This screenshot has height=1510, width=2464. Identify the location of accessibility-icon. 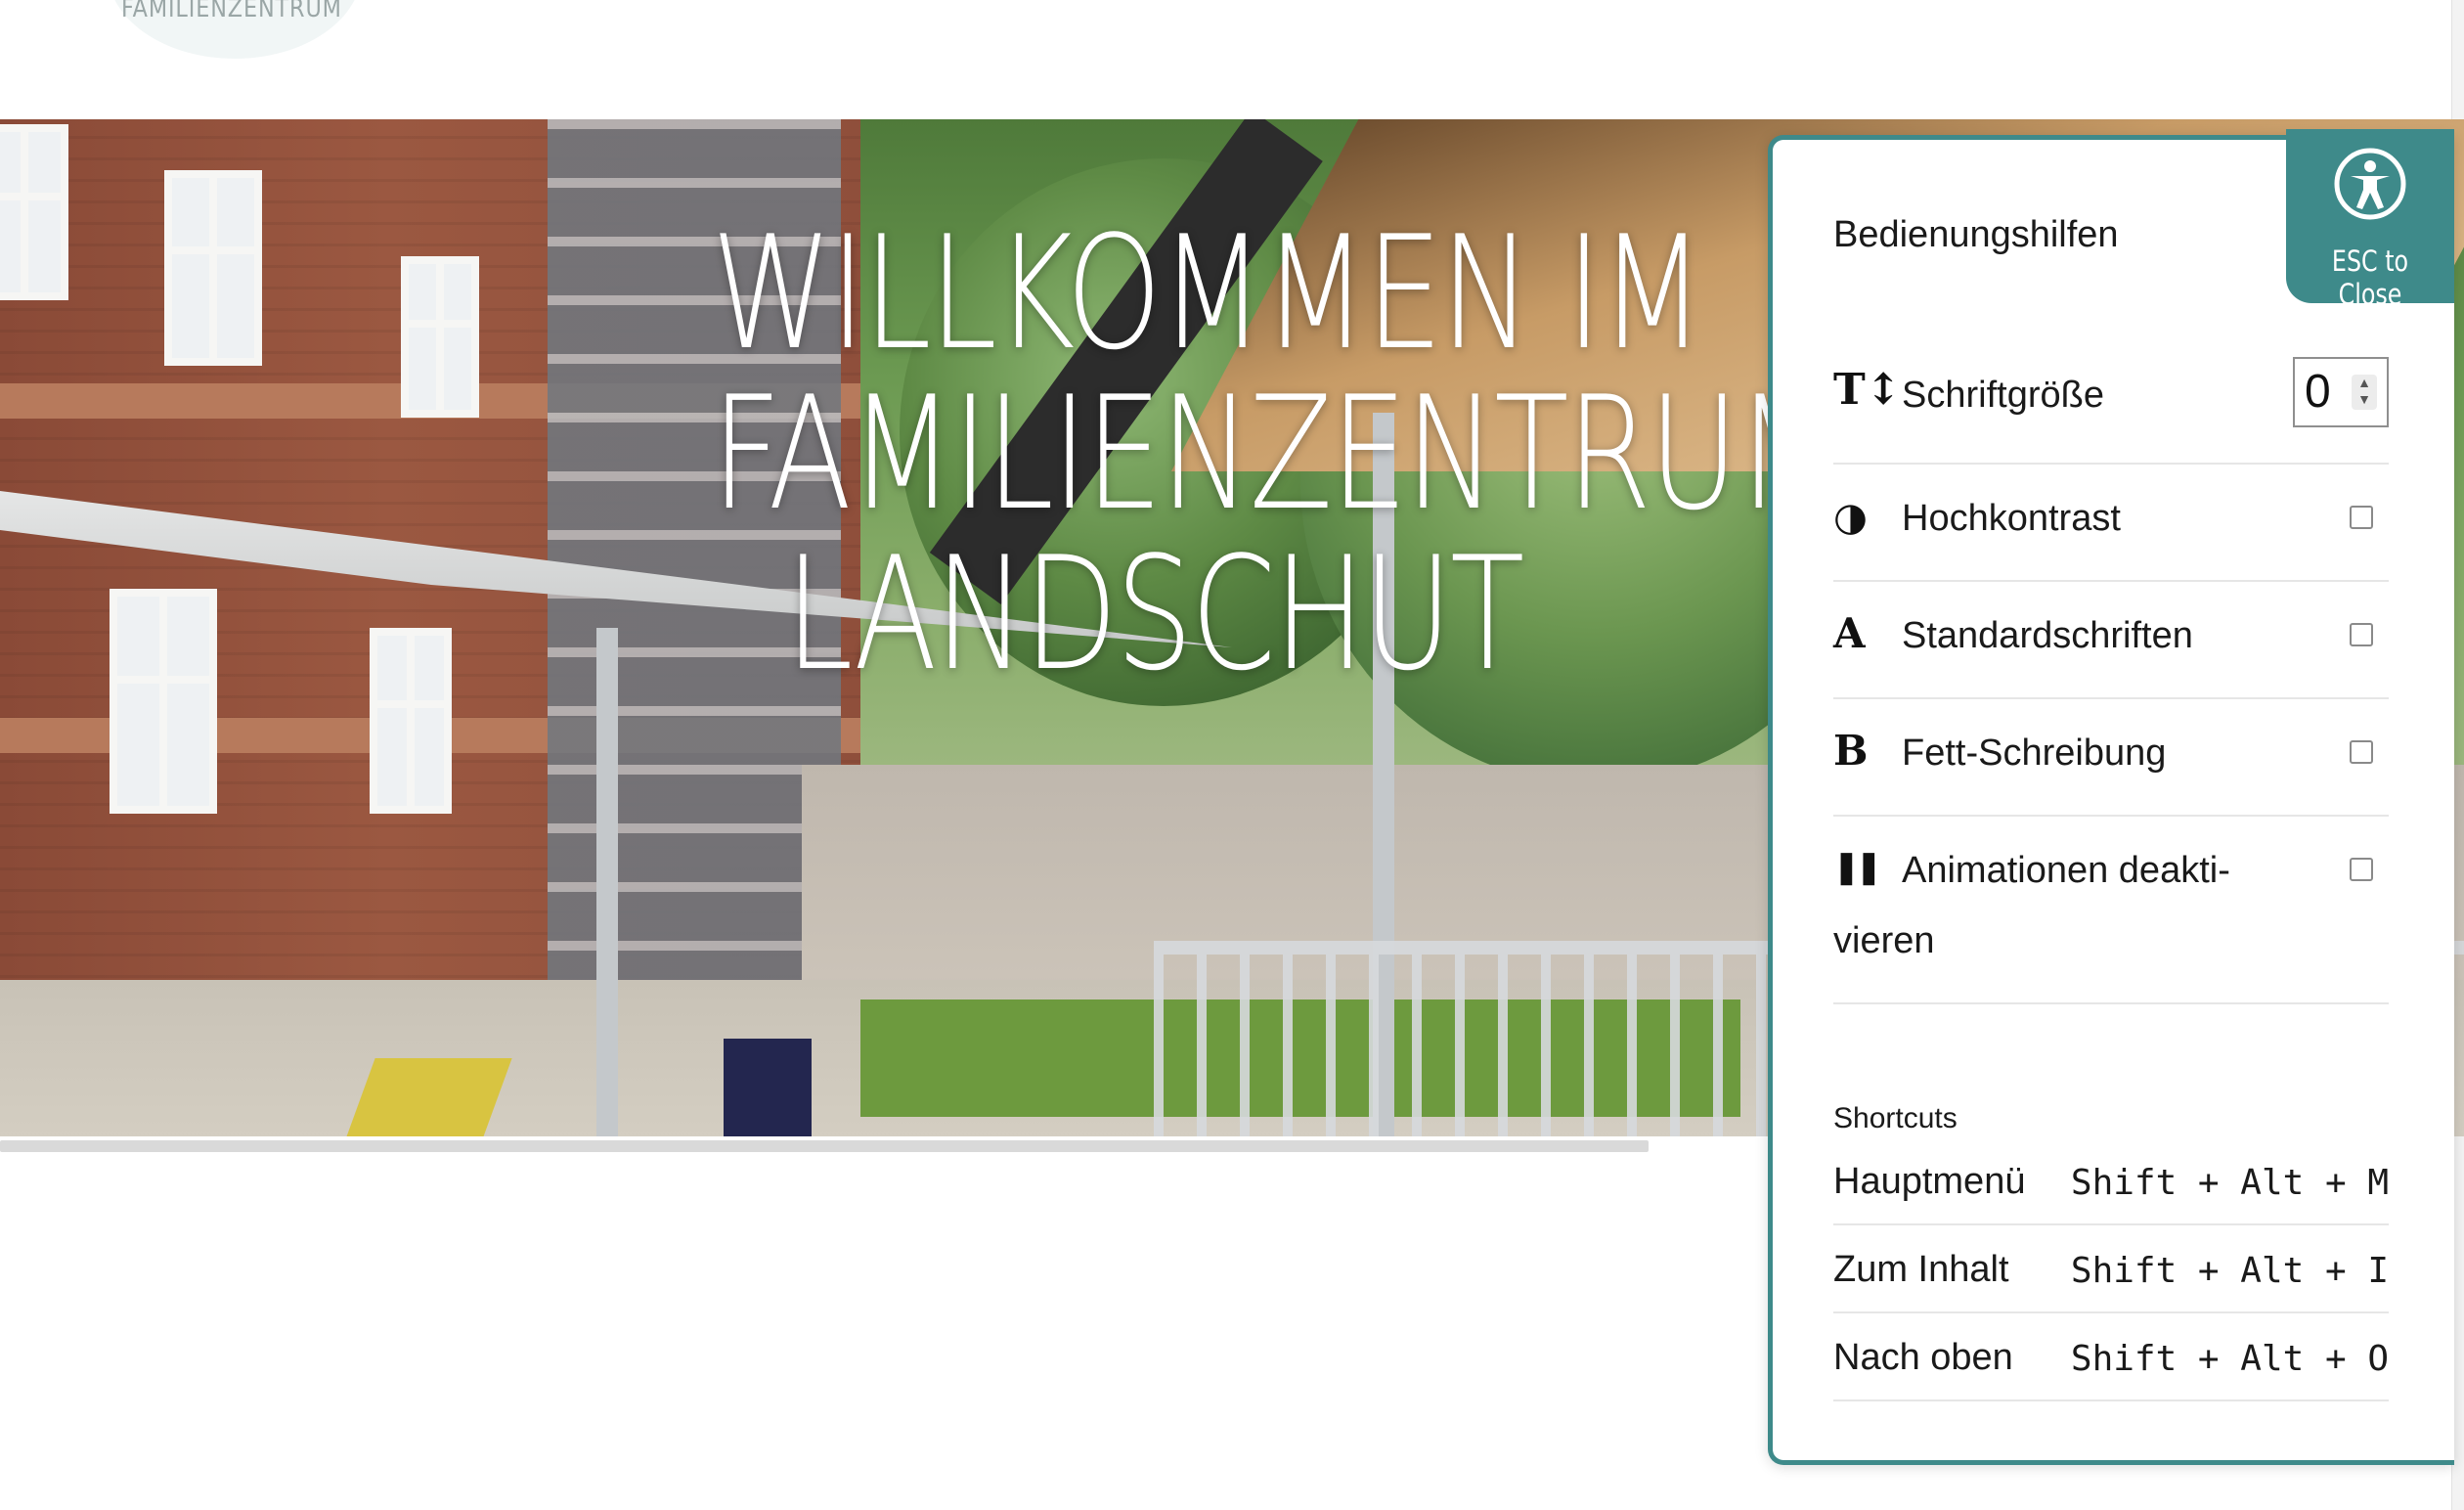
(2370, 184).